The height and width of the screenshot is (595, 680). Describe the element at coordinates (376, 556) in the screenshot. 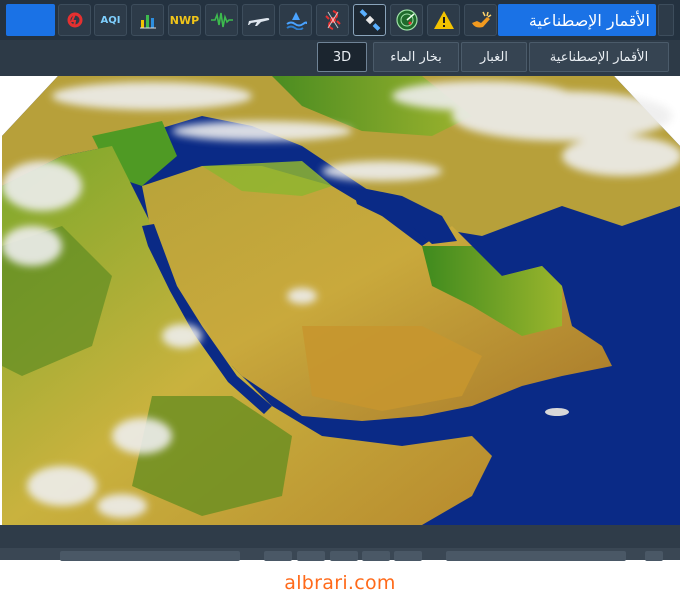

I see `next-frame-button` at that location.